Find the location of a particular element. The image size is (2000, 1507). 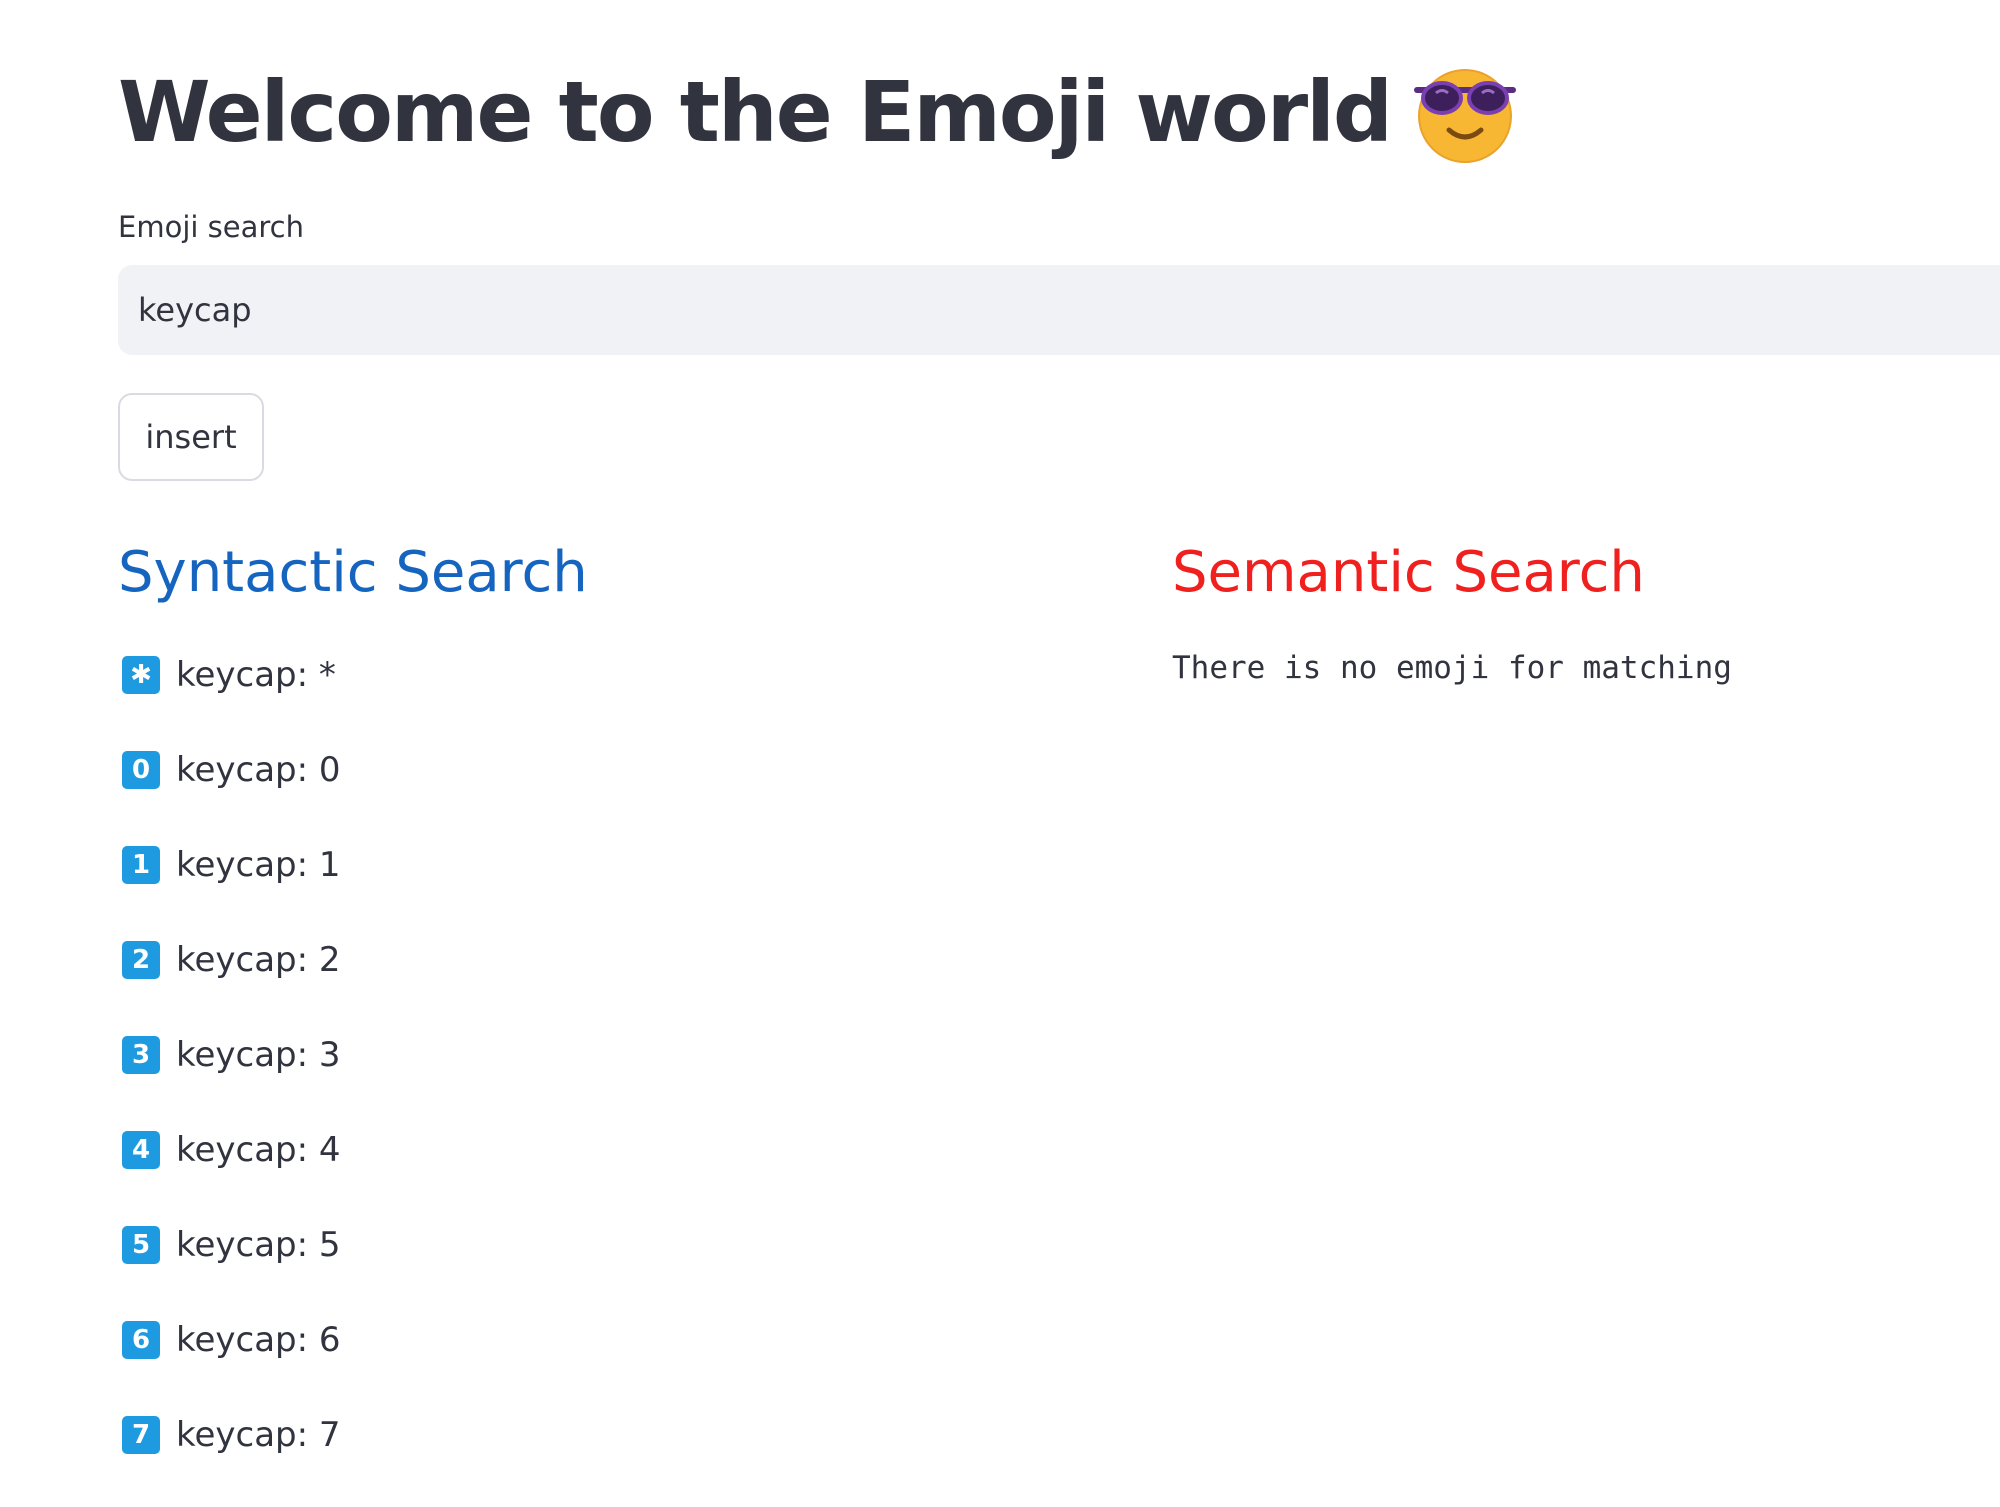

result-label: keycap: 2 is located at coordinates (258, 960).